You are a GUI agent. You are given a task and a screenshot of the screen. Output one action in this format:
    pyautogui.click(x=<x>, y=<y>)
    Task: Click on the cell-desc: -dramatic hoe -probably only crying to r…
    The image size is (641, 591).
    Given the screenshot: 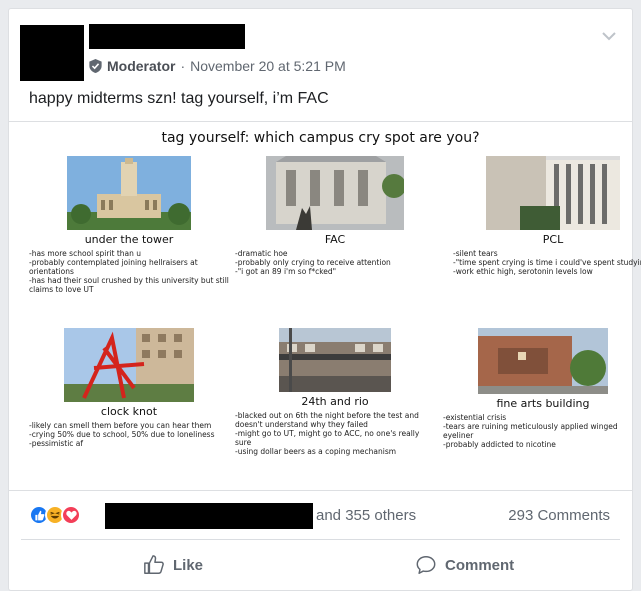 What is the action you would take?
    pyautogui.click(x=313, y=262)
    